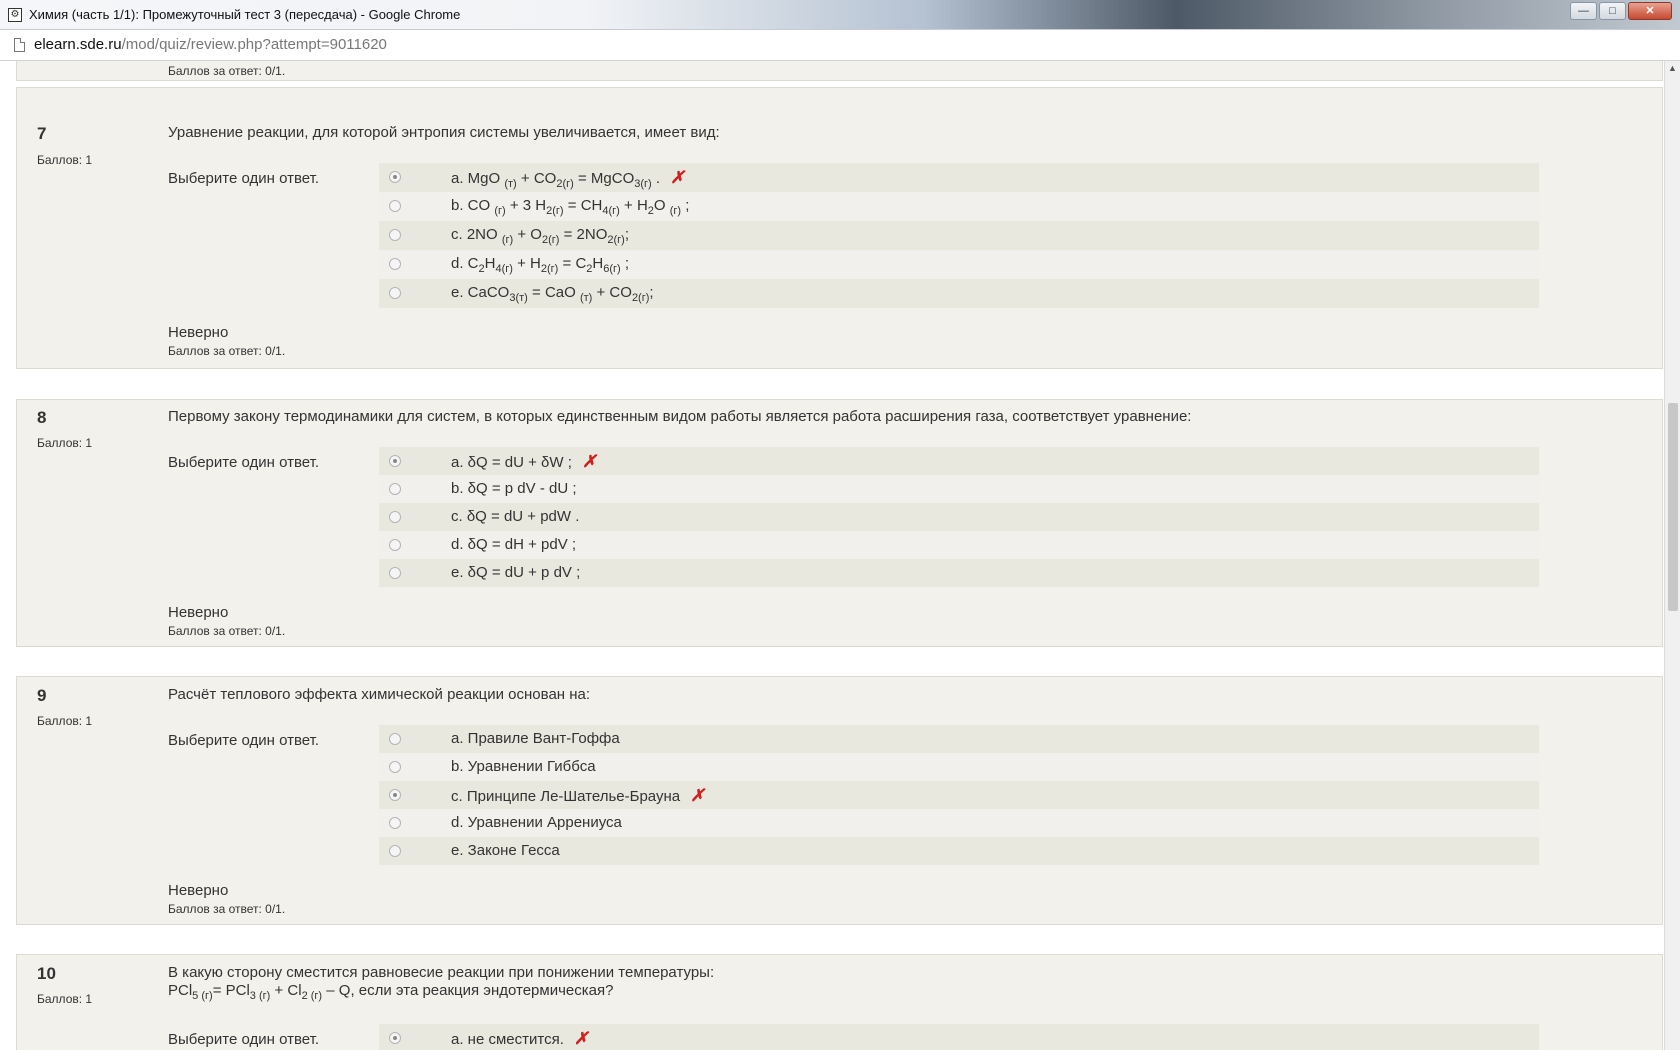 This screenshot has width=1680, height=1050. What do you see at coordinates (568, 179) in the screenshot?
I see `answer-label: a. MgO (т) + CO2(г) = MgCO3(г) . ✗` at bounding box center [568, 179].